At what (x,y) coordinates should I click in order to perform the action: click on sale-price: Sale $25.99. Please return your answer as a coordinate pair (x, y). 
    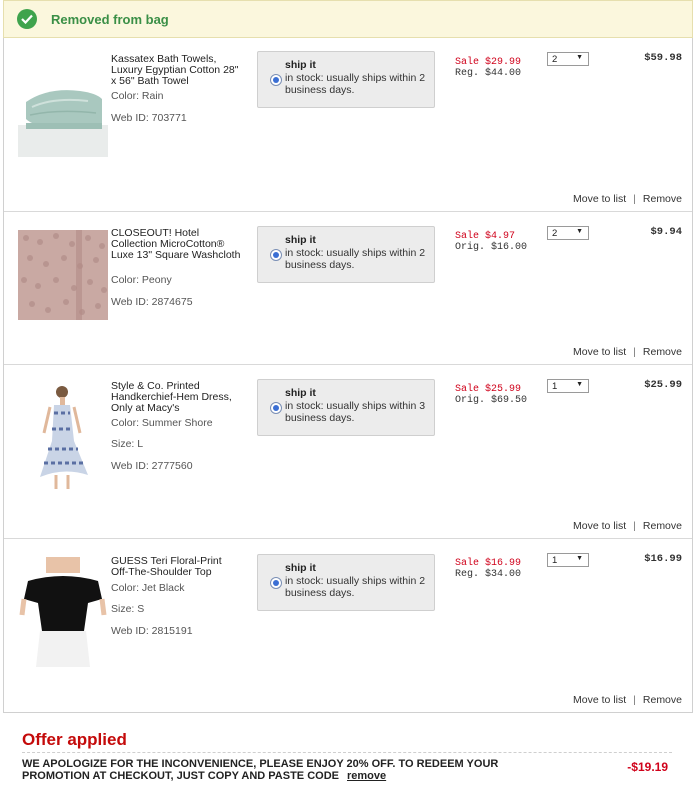
    Looking at the image, I should click on (488, 389).